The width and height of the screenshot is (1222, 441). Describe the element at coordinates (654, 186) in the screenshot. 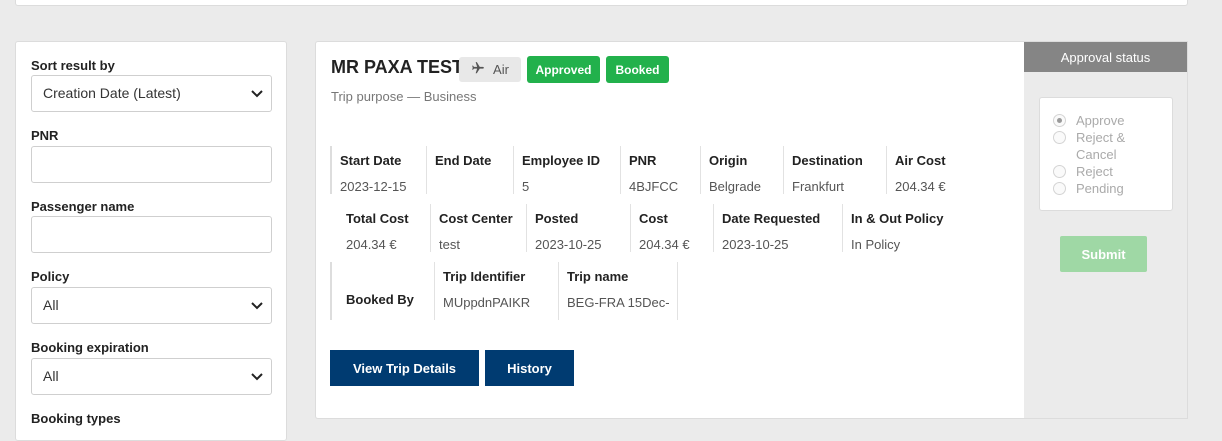

I see `detail-value: 4BJFCC` at that location.